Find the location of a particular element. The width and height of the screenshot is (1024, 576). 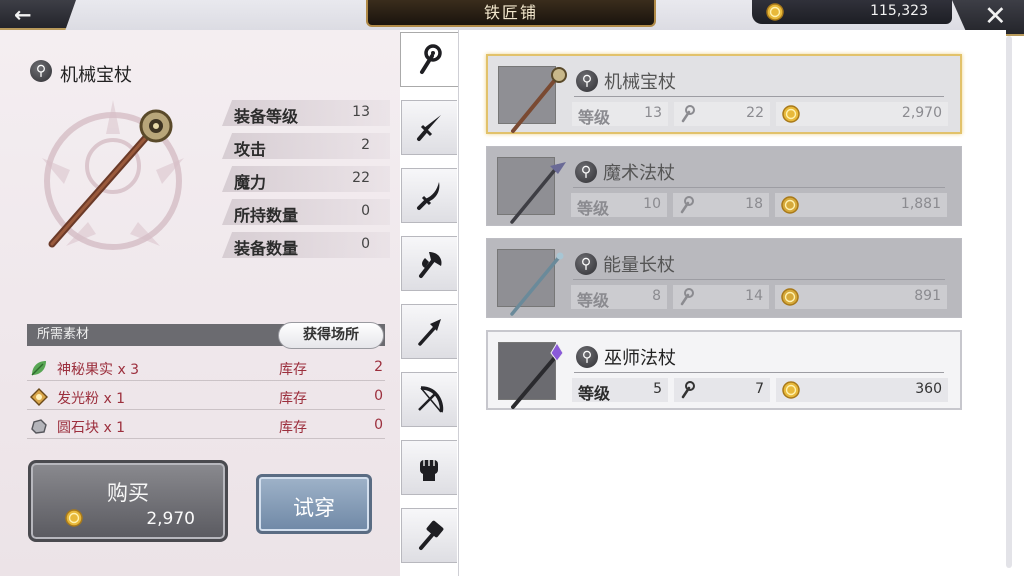

price-cell: 360 is located at coordinates (862, 390).